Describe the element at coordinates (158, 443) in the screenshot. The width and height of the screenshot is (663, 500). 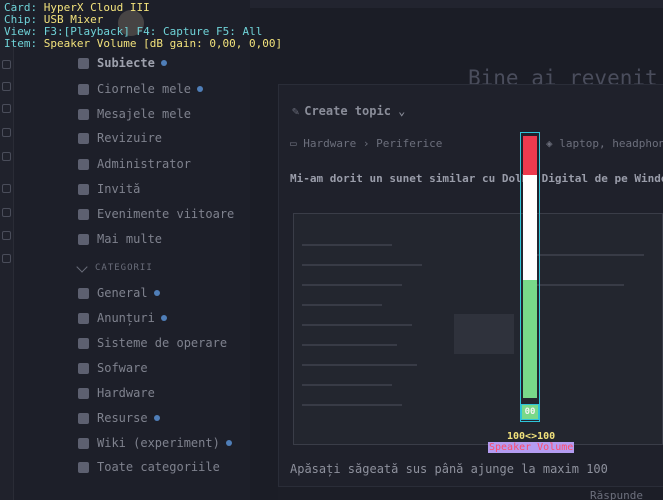
I see `category-item-label: Wiki (experiment)` at that location.